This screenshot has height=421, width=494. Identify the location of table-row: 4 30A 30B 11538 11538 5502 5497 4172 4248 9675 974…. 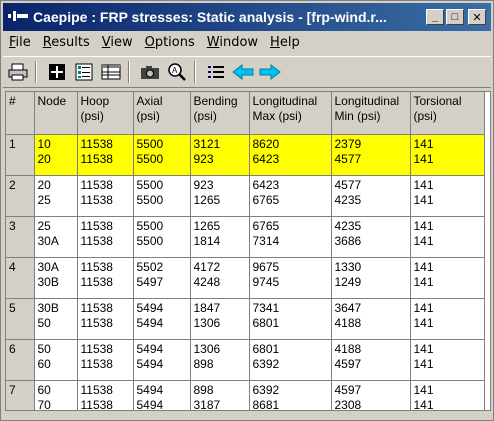
(245, 278).